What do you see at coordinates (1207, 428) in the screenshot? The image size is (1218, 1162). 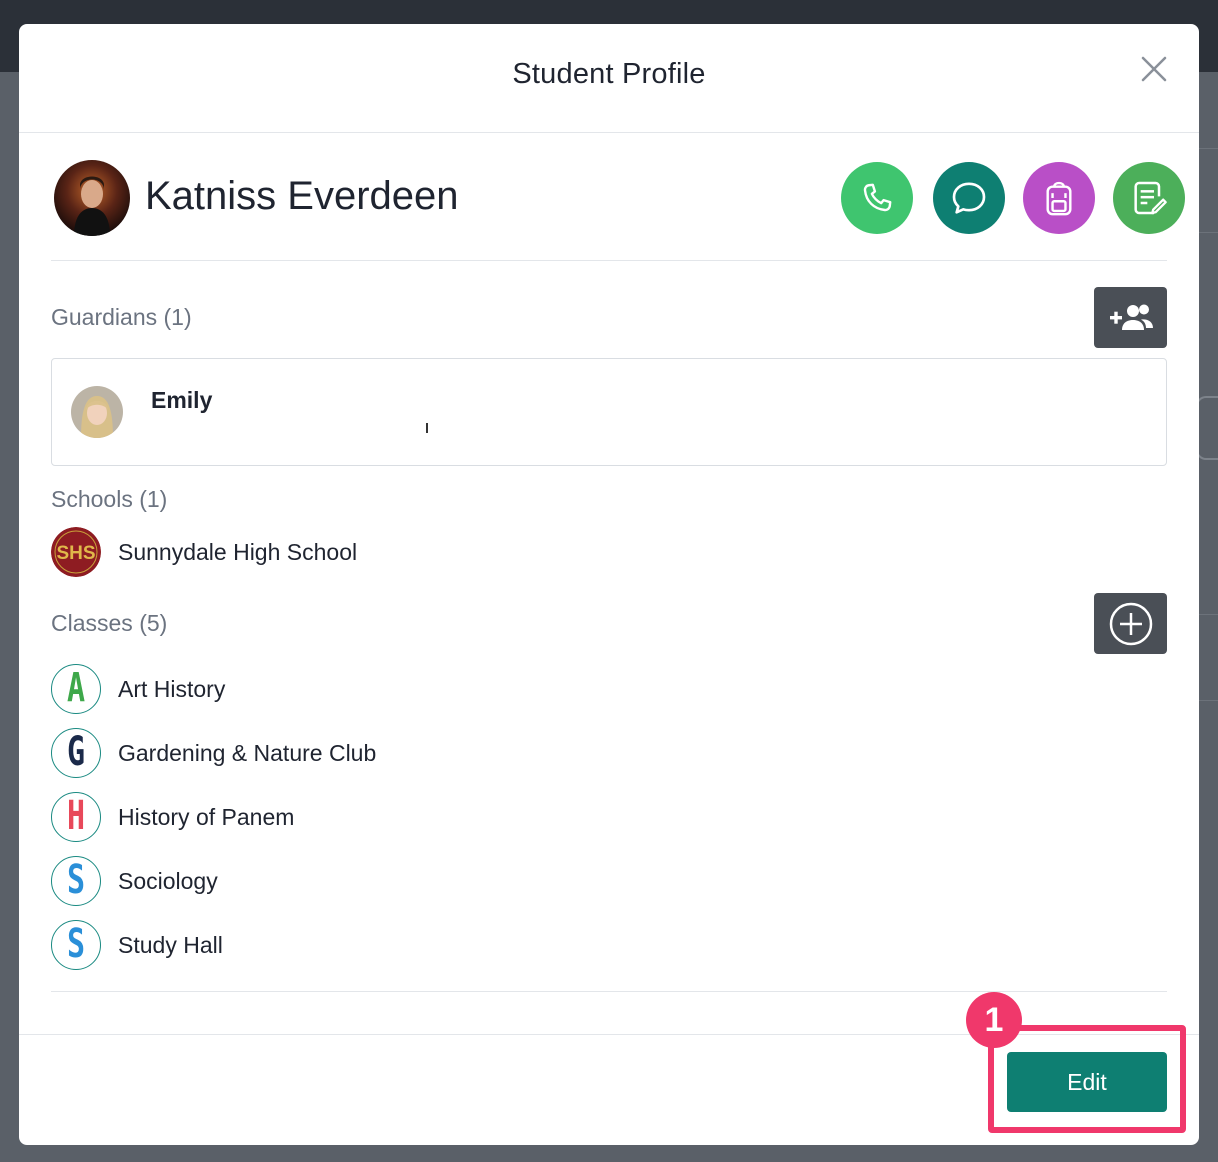 I see `background-control` at bounding box center [1207, 428].